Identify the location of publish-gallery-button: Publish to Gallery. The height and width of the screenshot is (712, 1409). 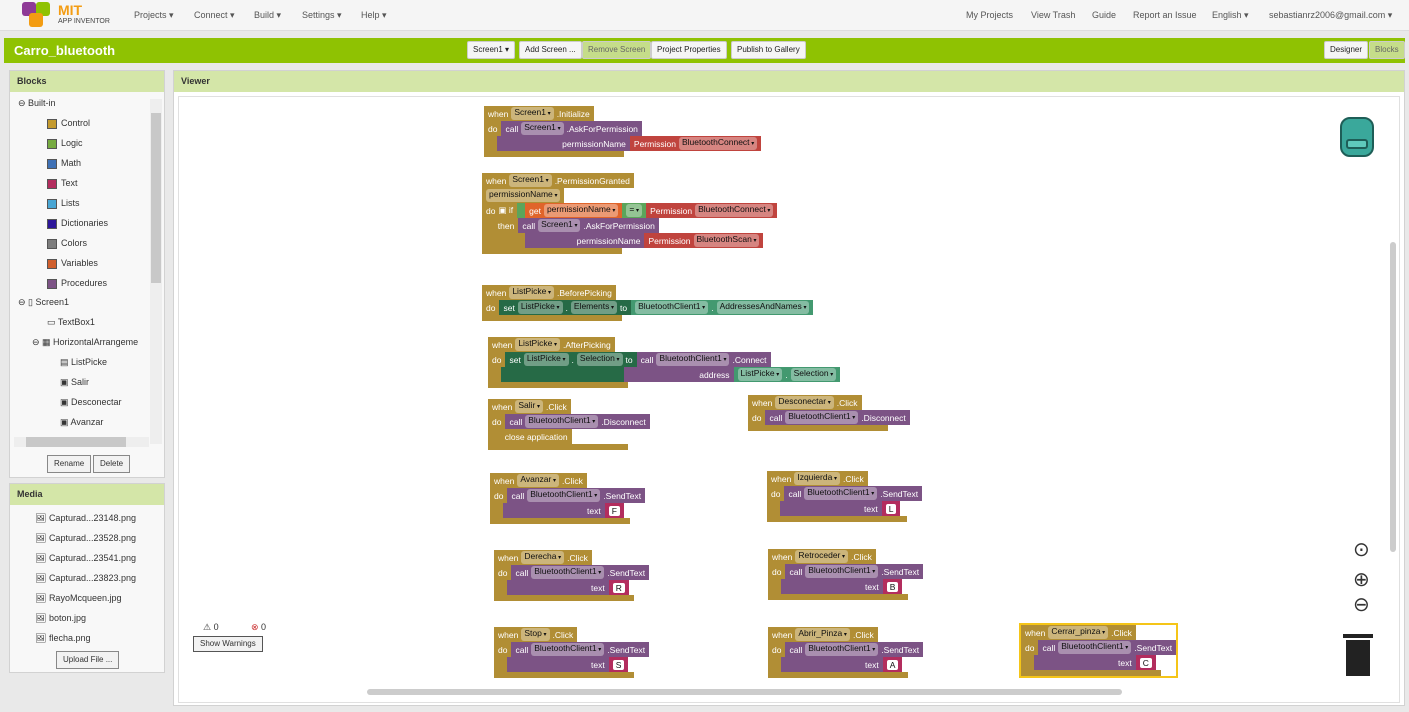
(768, 50).